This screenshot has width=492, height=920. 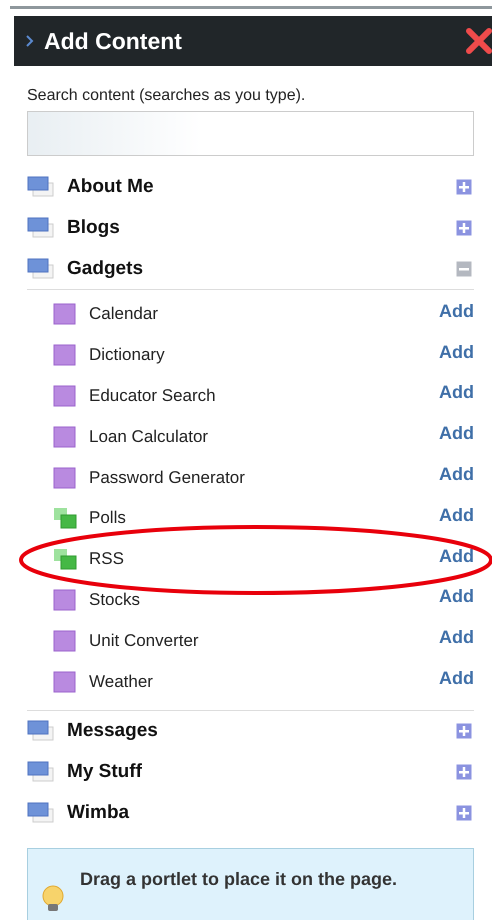 I want to click on item-name: Loan Calculator, so click(x=149, y=436).